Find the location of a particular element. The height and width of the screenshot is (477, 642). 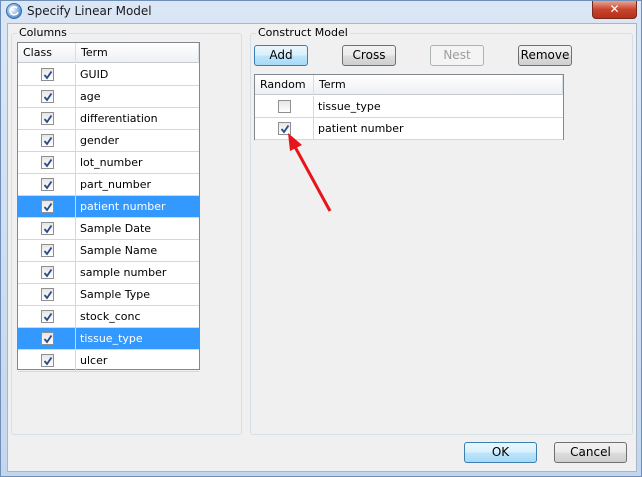

close-icon: ✕ is located at coordinates (614, 9).